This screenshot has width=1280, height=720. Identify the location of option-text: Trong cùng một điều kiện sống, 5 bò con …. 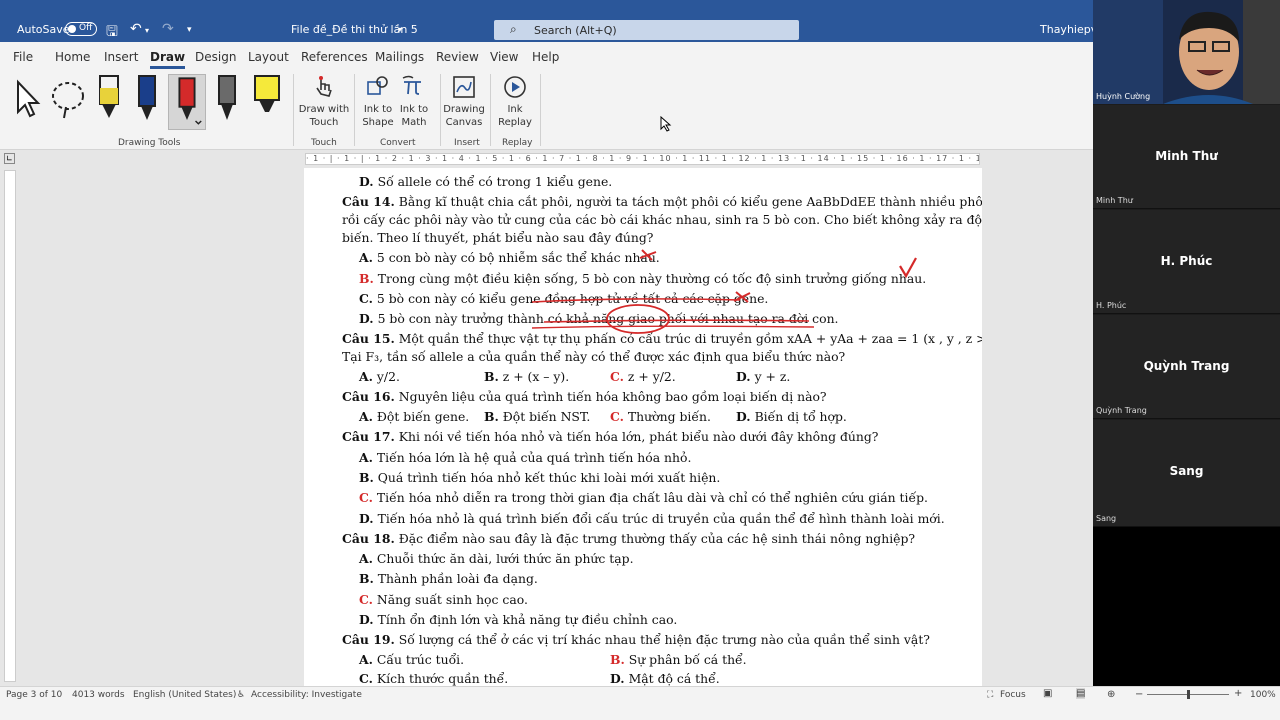
(652, 278).